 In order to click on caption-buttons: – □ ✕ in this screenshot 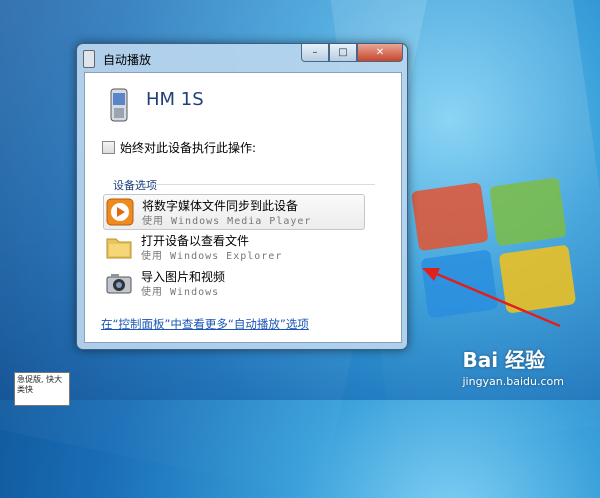, I will do `click(352, 54)`.